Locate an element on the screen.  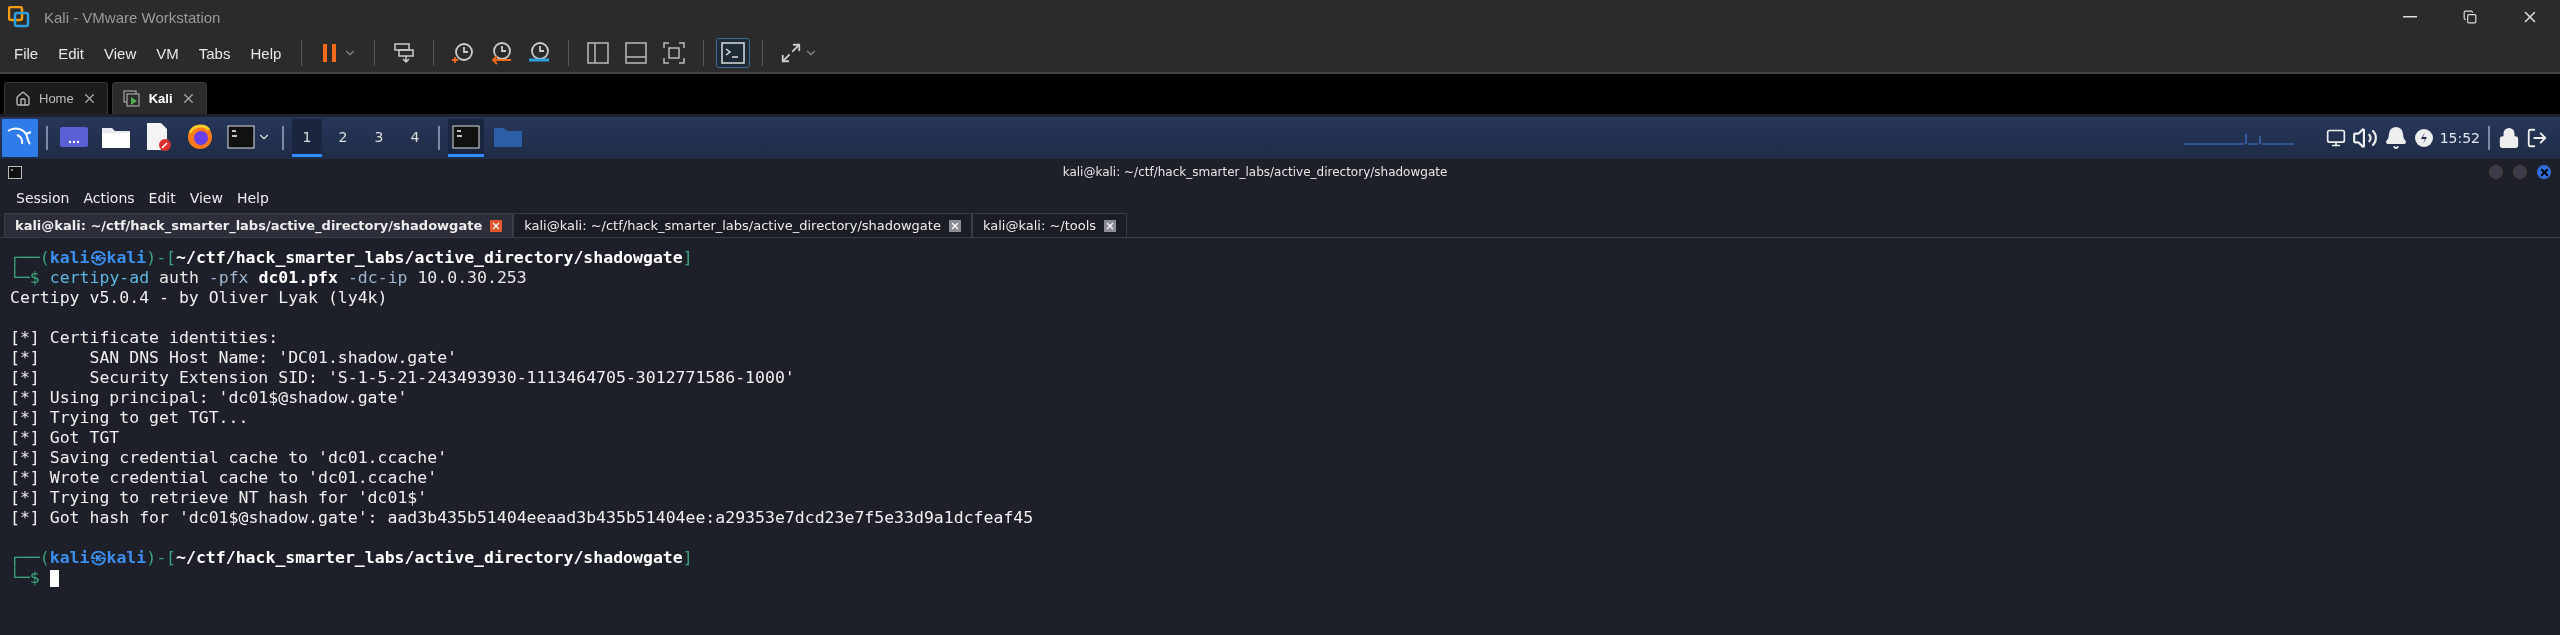
output-line: [*] Saving credential cache to 'dc01.ccache' is located at coordinates (229, 458).